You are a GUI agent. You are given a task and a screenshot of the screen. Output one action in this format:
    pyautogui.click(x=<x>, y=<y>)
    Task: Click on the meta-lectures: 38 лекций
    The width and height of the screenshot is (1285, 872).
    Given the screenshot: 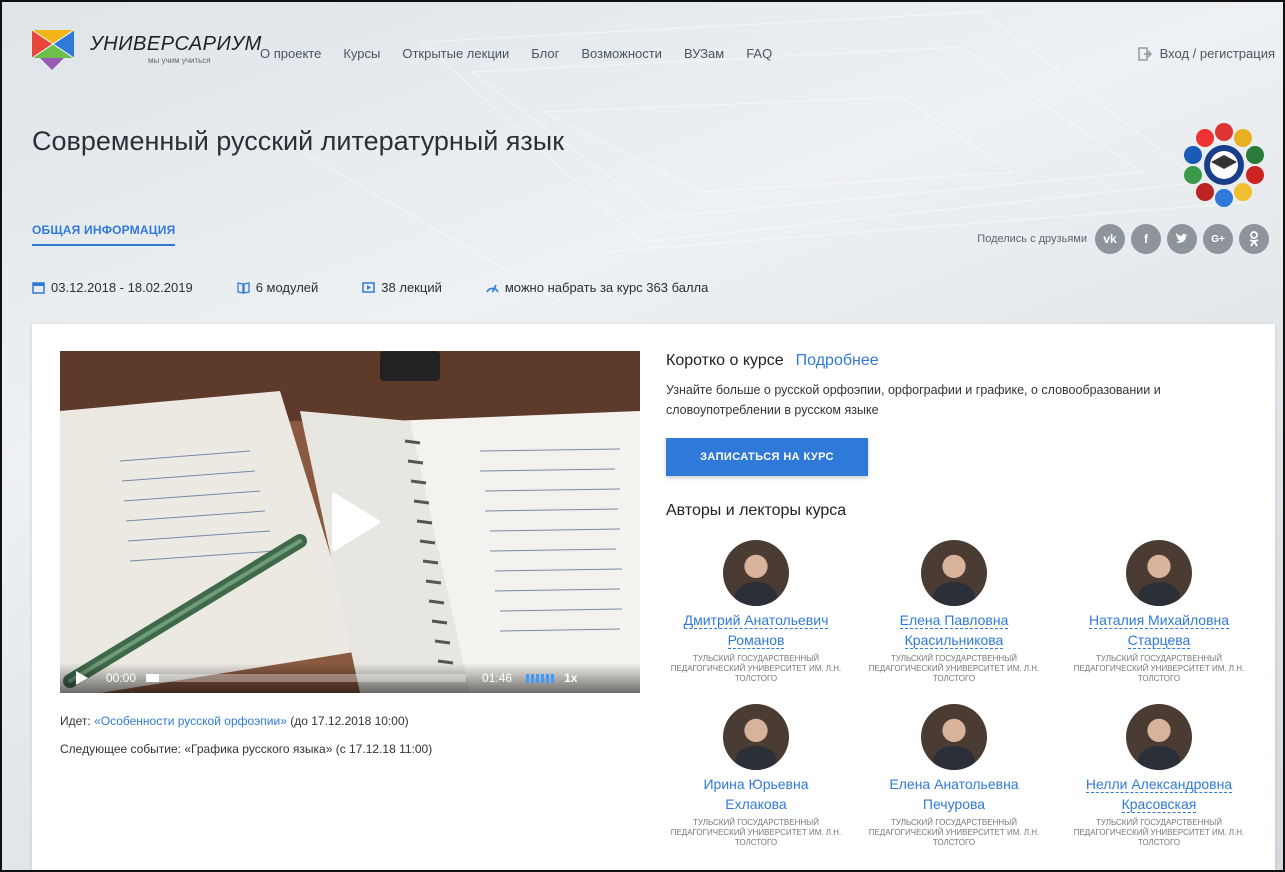 What is the action you would take?
    pyautogui.click(x=402, y=287)
    